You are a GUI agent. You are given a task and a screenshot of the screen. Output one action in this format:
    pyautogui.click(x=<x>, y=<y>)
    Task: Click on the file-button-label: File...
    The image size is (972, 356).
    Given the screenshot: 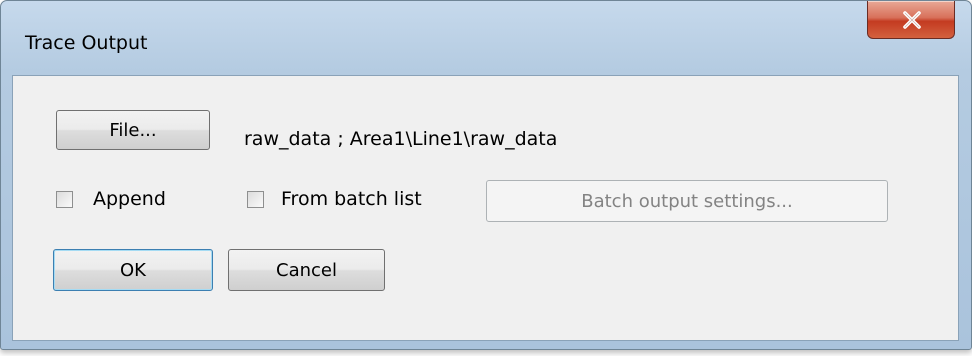 What is the action you would take?
    pyautogui.click(x=133, y=130)
    